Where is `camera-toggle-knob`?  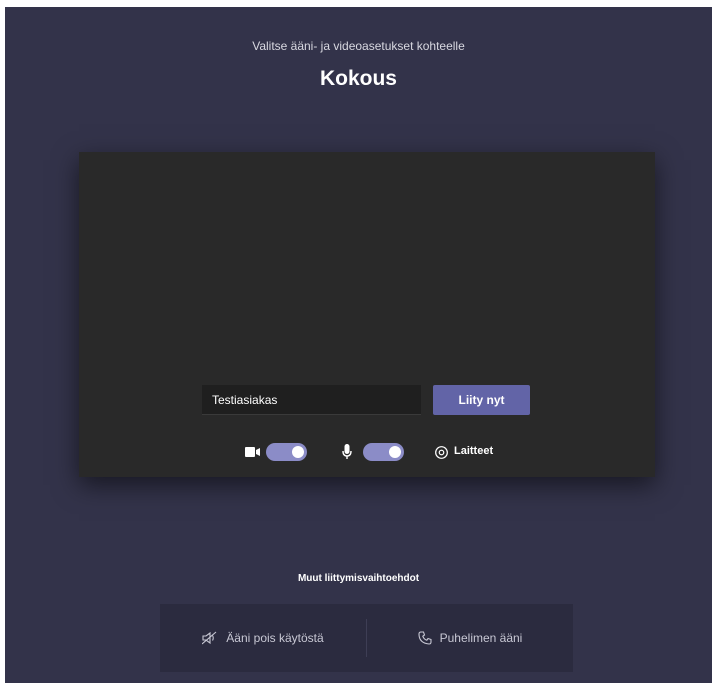 camera-toggle-knob is located at coordinates (298, 452).